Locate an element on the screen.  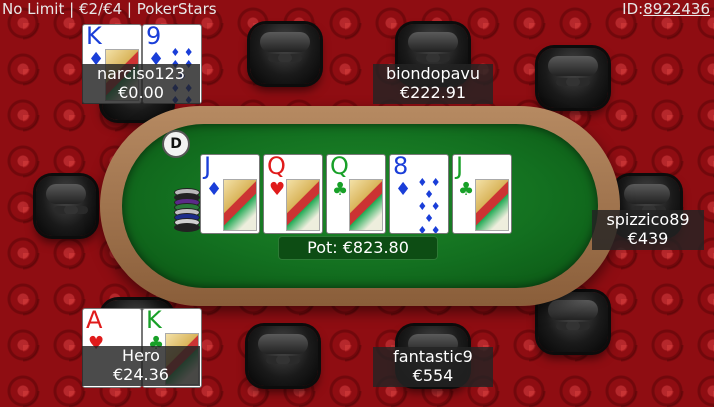
player-box-fantastic9: fantastic9 €554 is located at coordinates (433, 367).